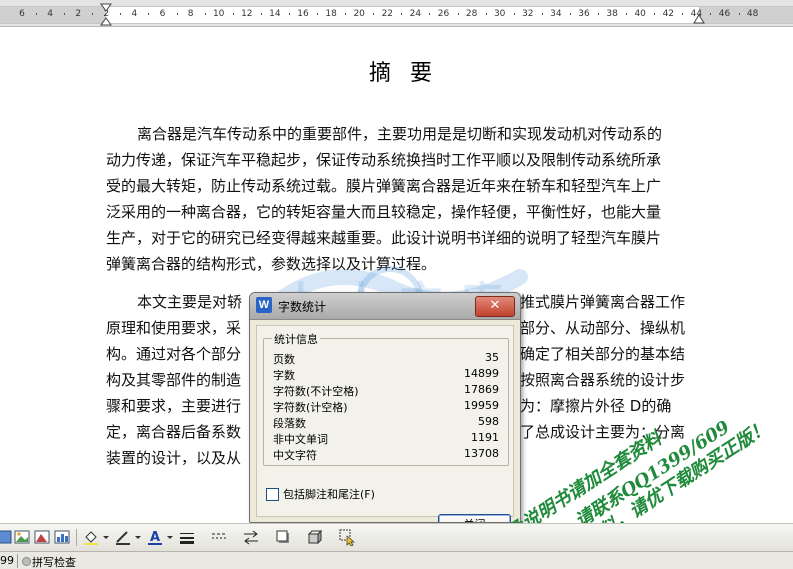 Image resolution: width=793 pixels, height=569 pixels. I want to click on close-button: 关闭, so click(474, 518).